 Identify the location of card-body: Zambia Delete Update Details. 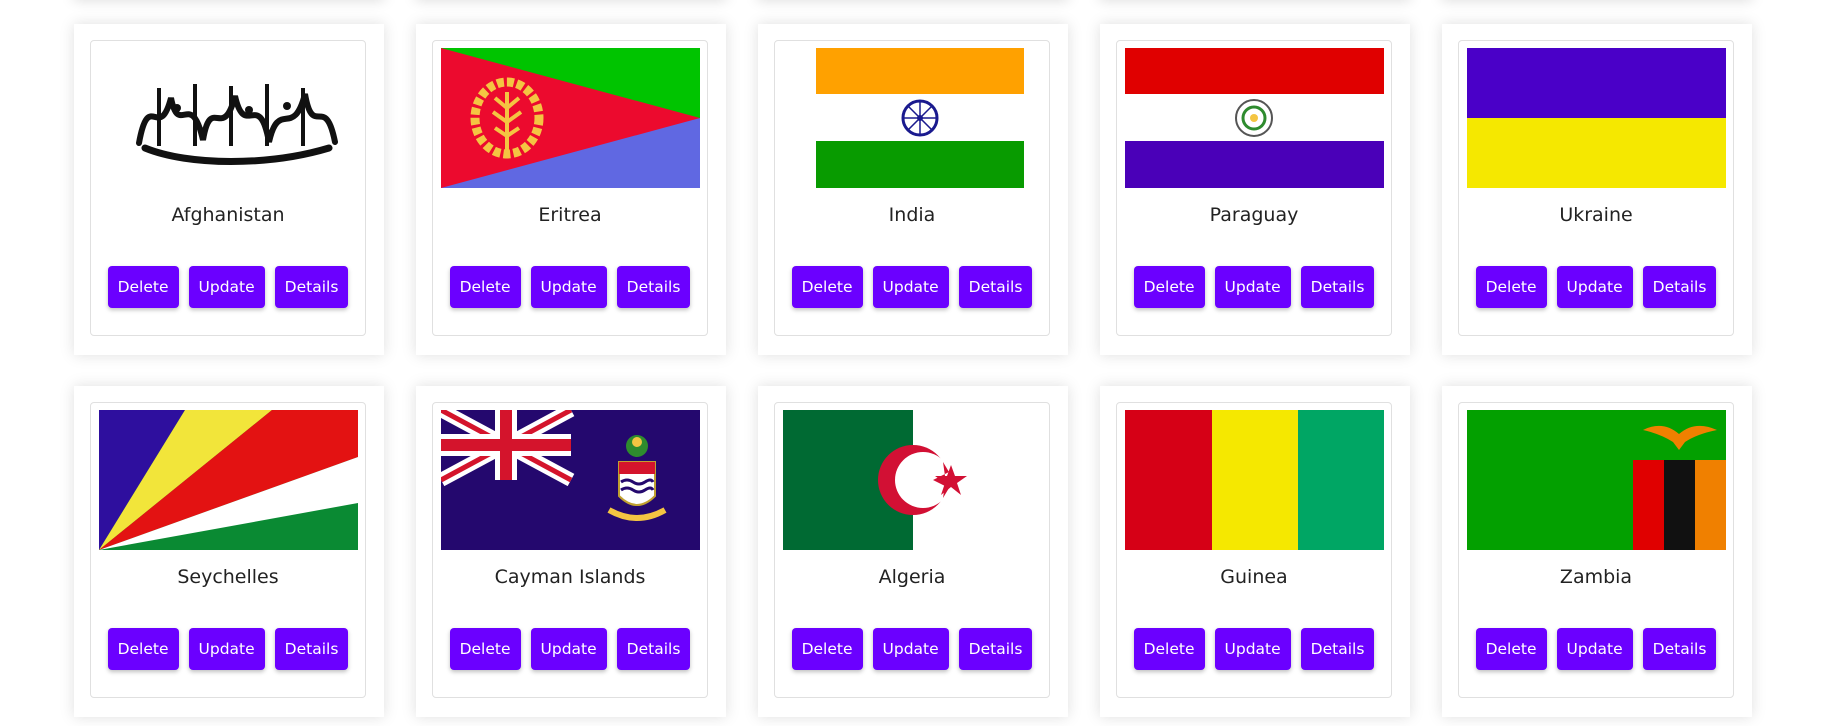
(1596, 550).